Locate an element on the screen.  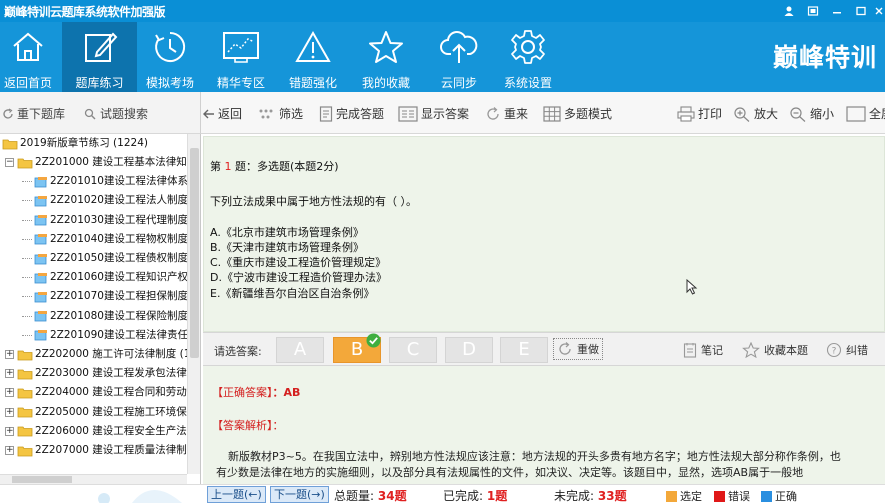
note-button: 笔记 is located at coordinates (703, 350).